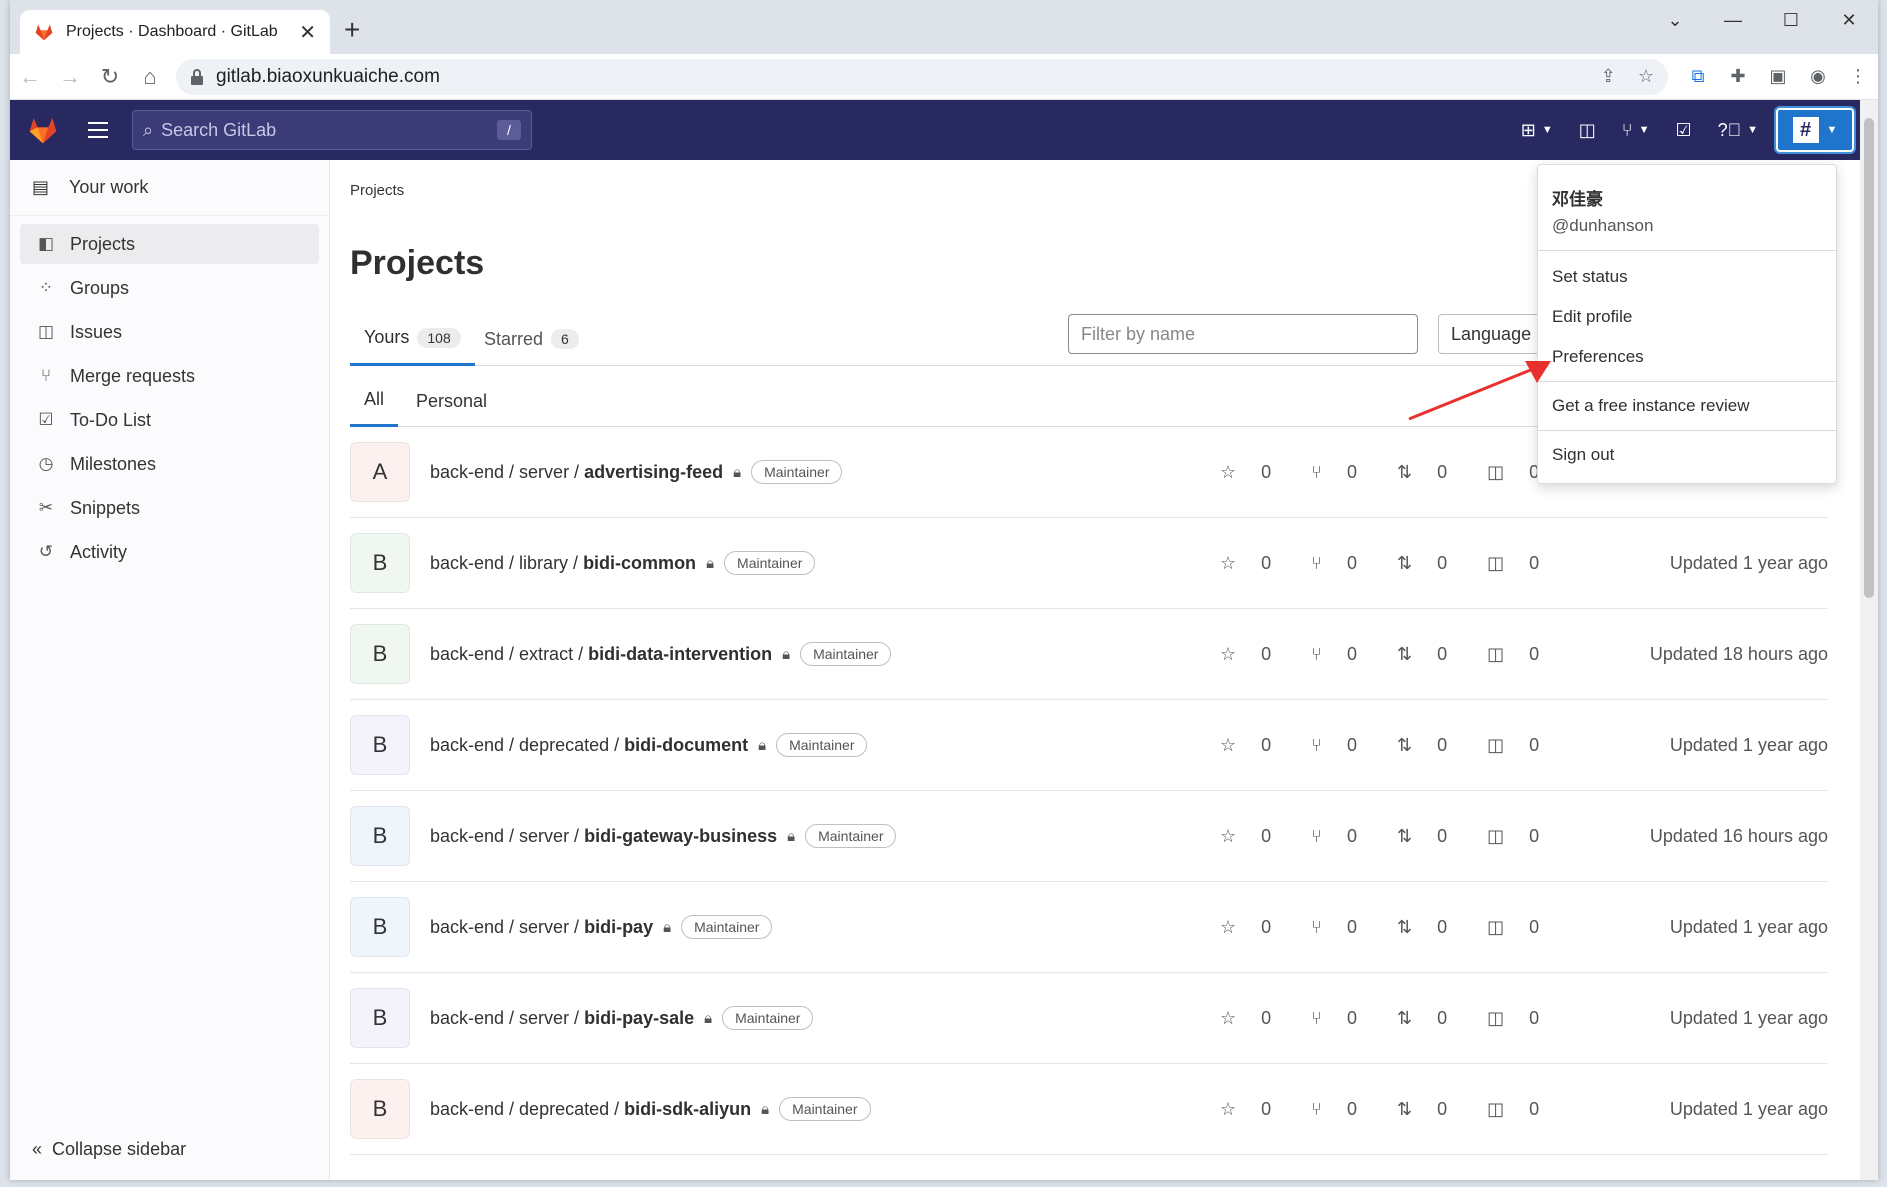  What do you see at coordinates (30, 77) in the screenshot?
I see `back-icon: ←` at bounding box center [30, 77].